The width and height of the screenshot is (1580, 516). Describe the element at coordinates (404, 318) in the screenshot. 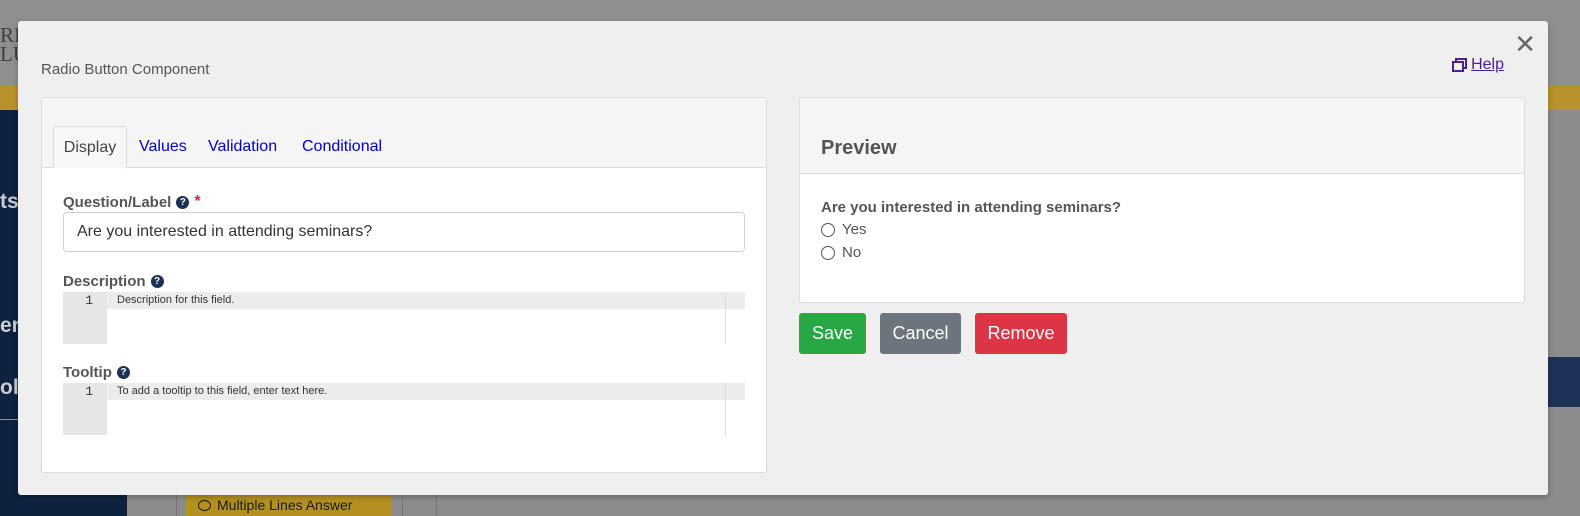

I see `description-editor: 1 Description for this field.` at that location.